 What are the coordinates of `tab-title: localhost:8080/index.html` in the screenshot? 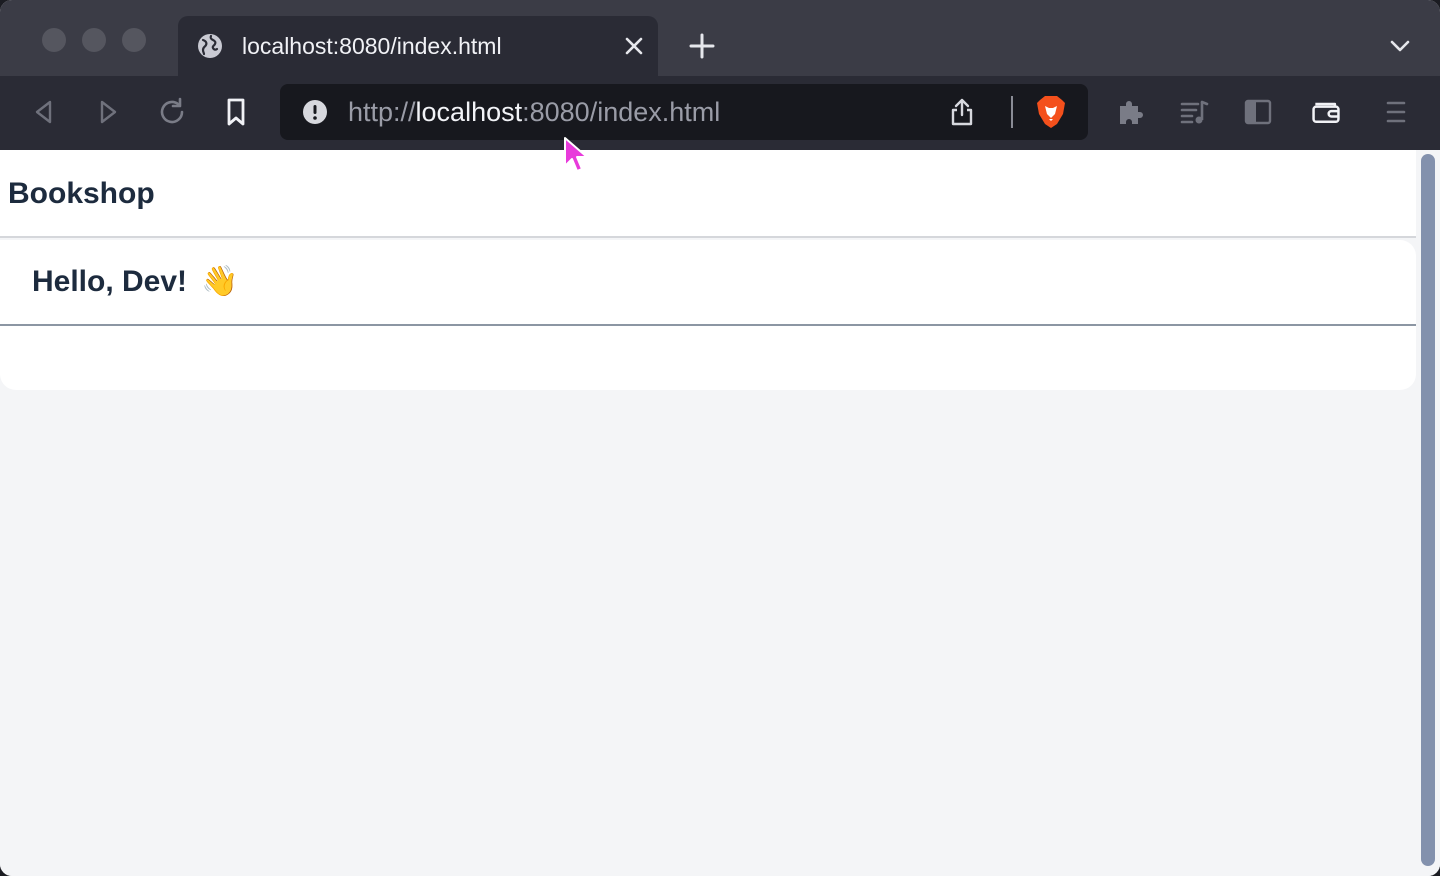 It's located at (372, 46).